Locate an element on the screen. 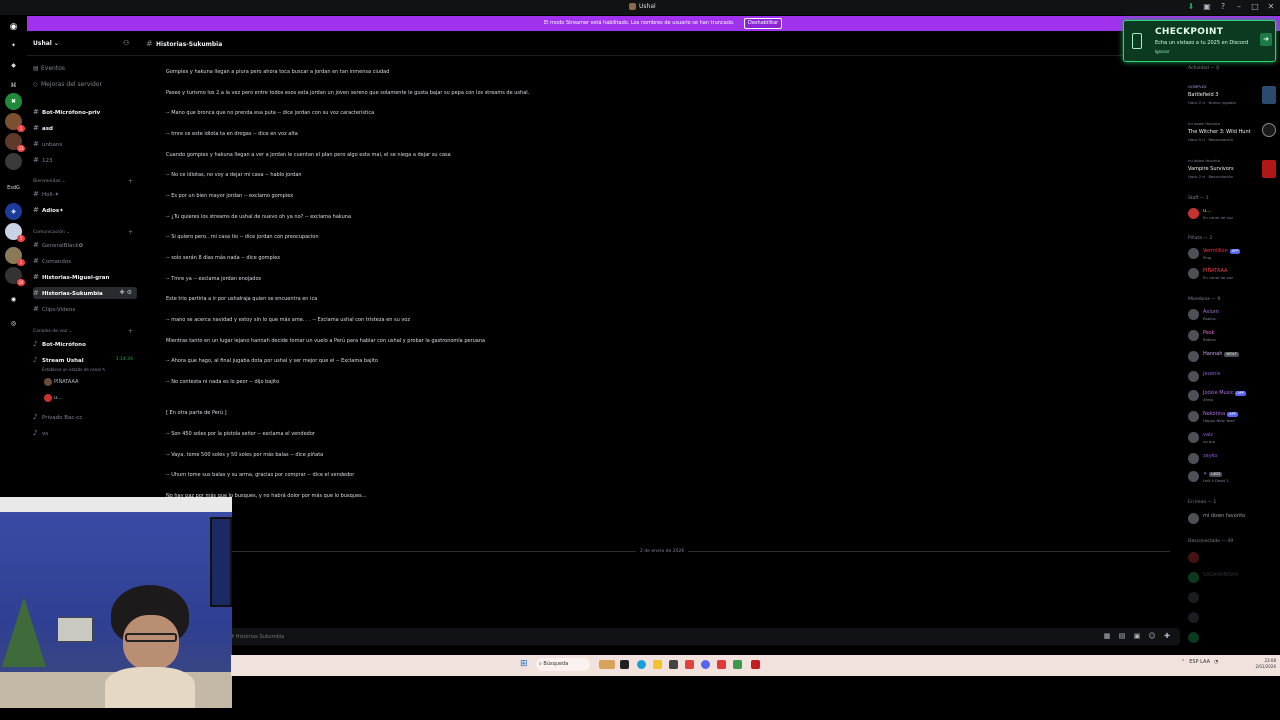  explore-icon: ◎ is located at coordinates (13, 323).